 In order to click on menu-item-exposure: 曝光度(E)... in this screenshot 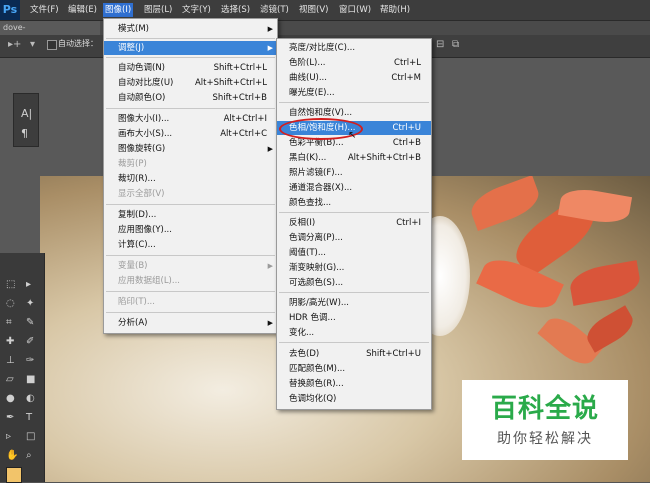, I will do `click(354, 93)`.